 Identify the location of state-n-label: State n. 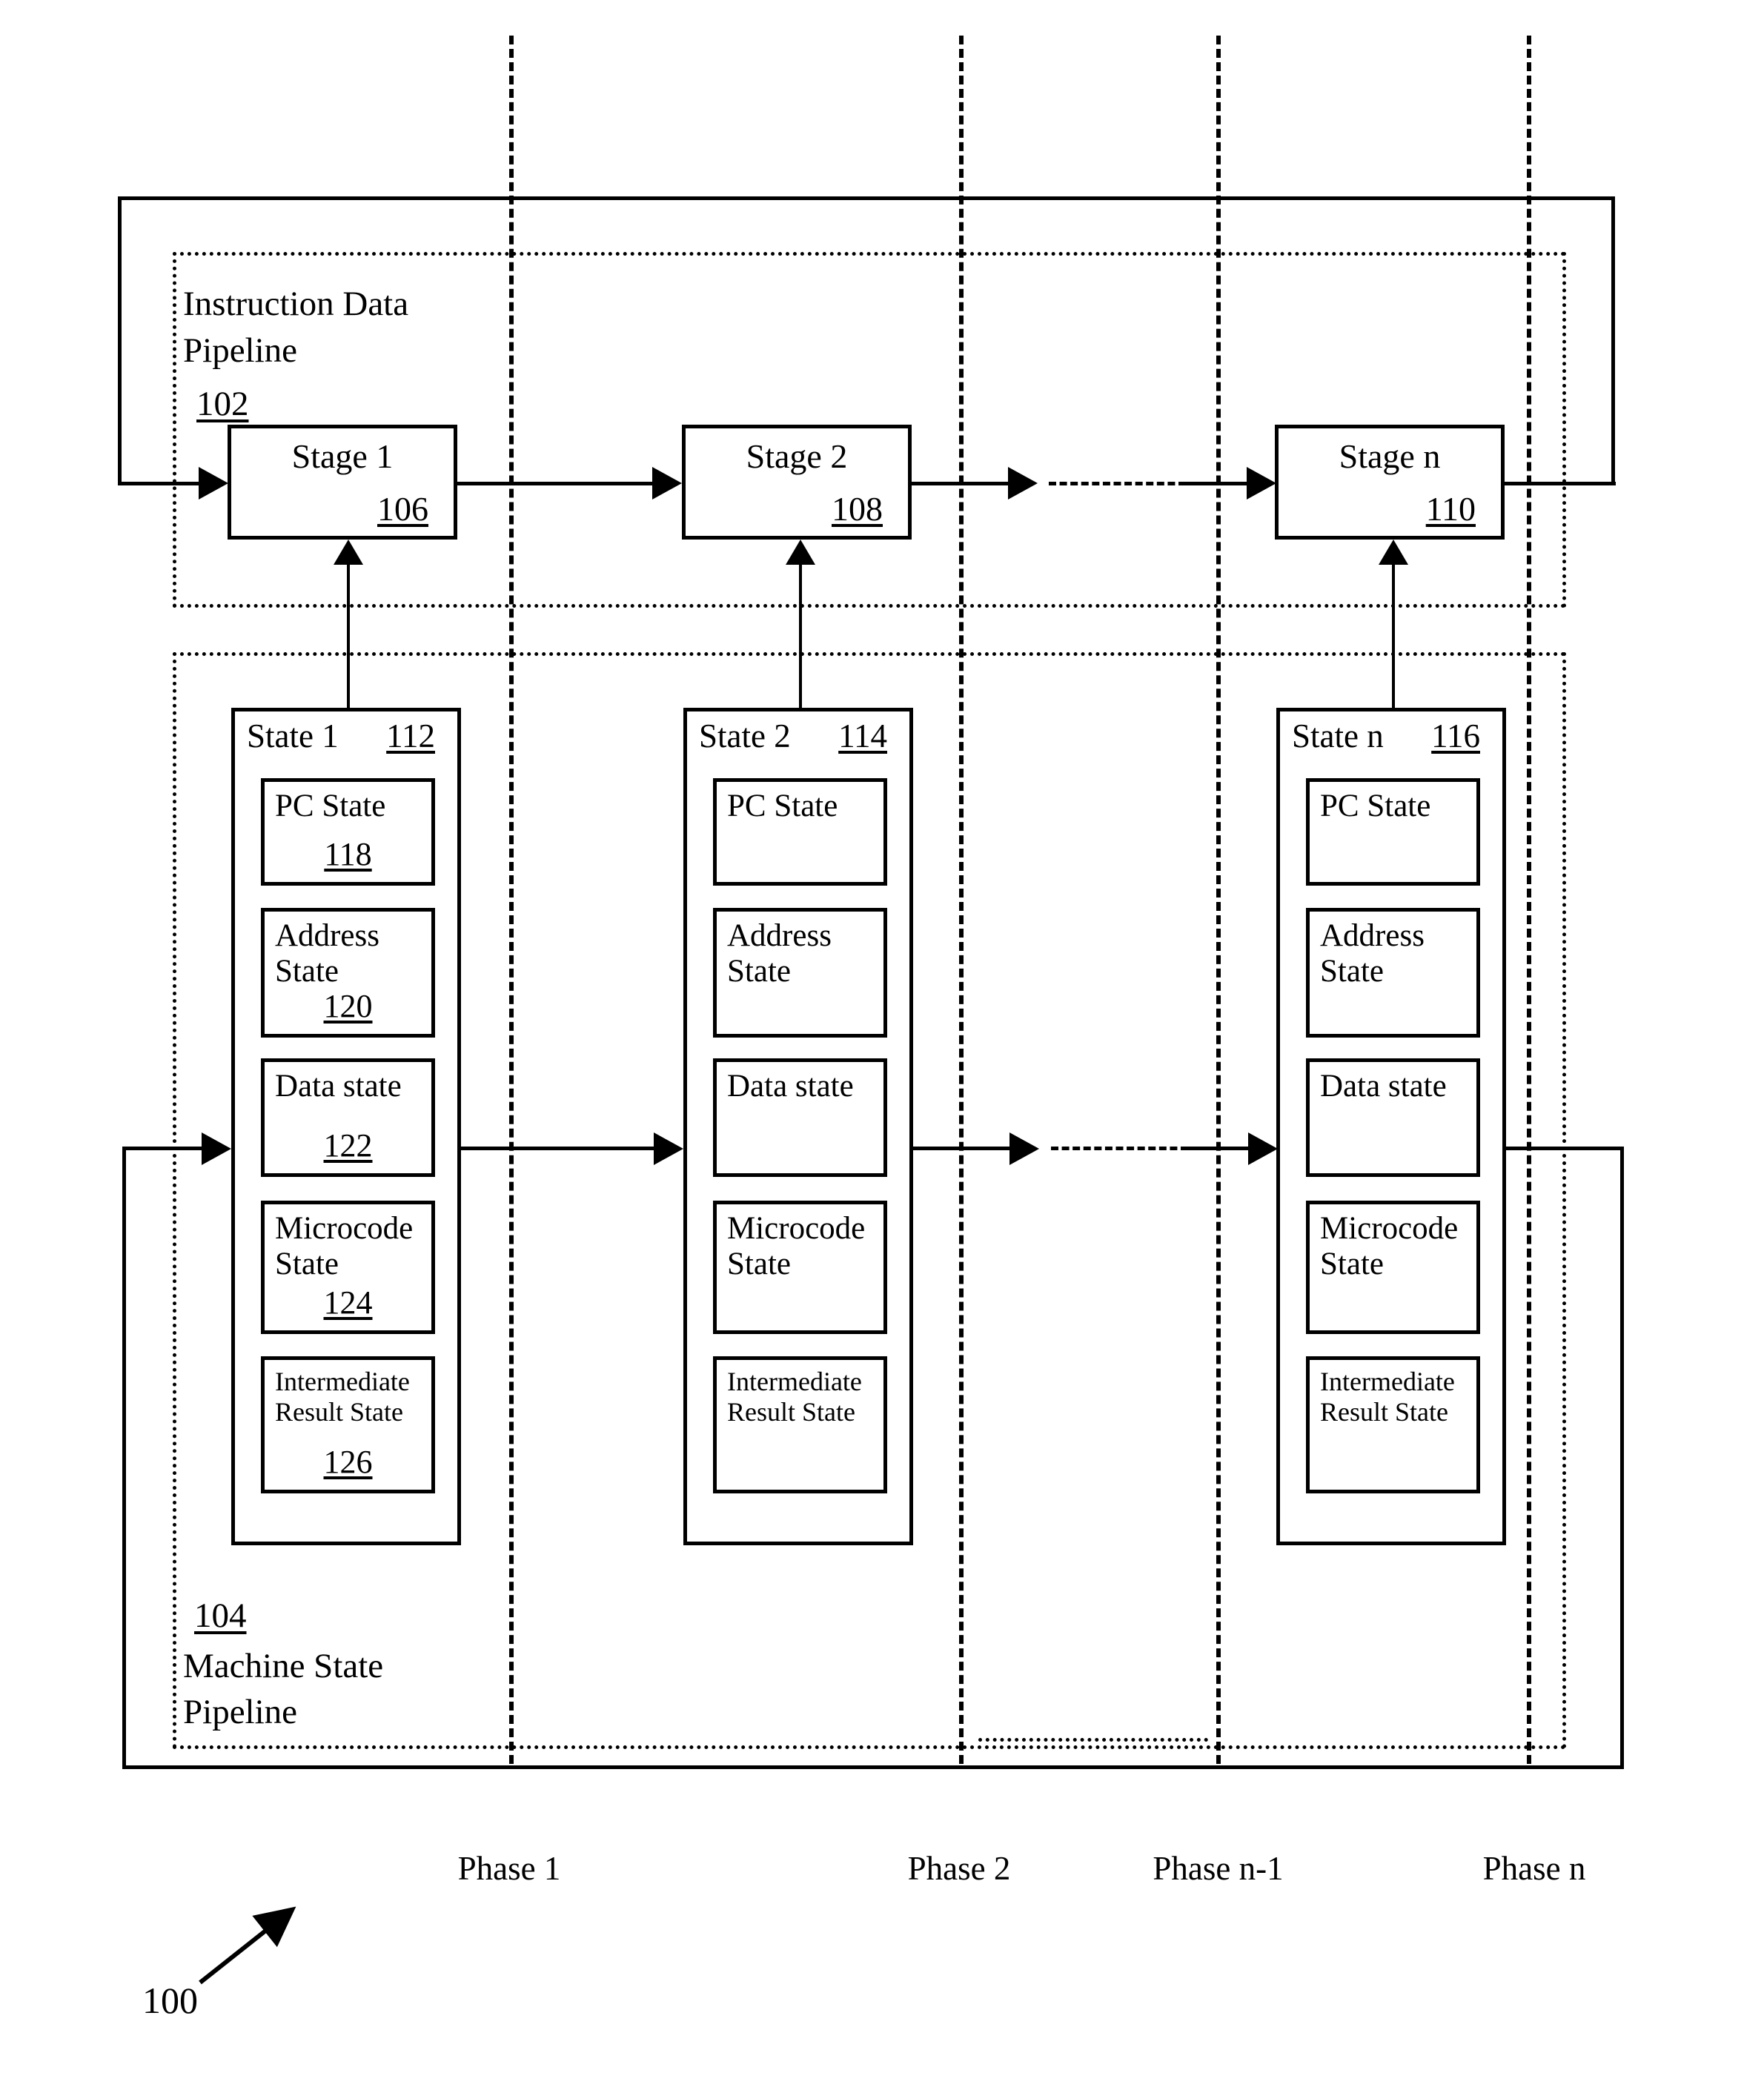
(1338, 735).